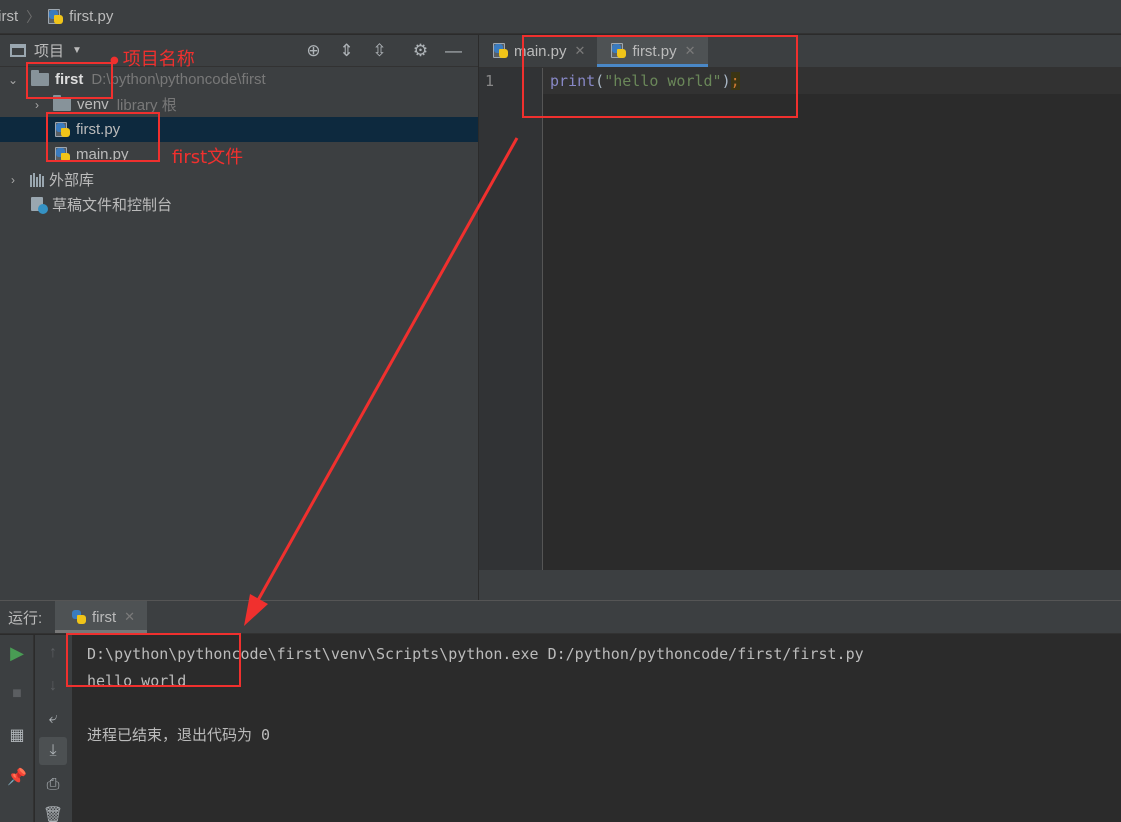 This screenshot has height=822, width=1121. I want to click on editor-horizontal-scrollbar, so click(800, 585).